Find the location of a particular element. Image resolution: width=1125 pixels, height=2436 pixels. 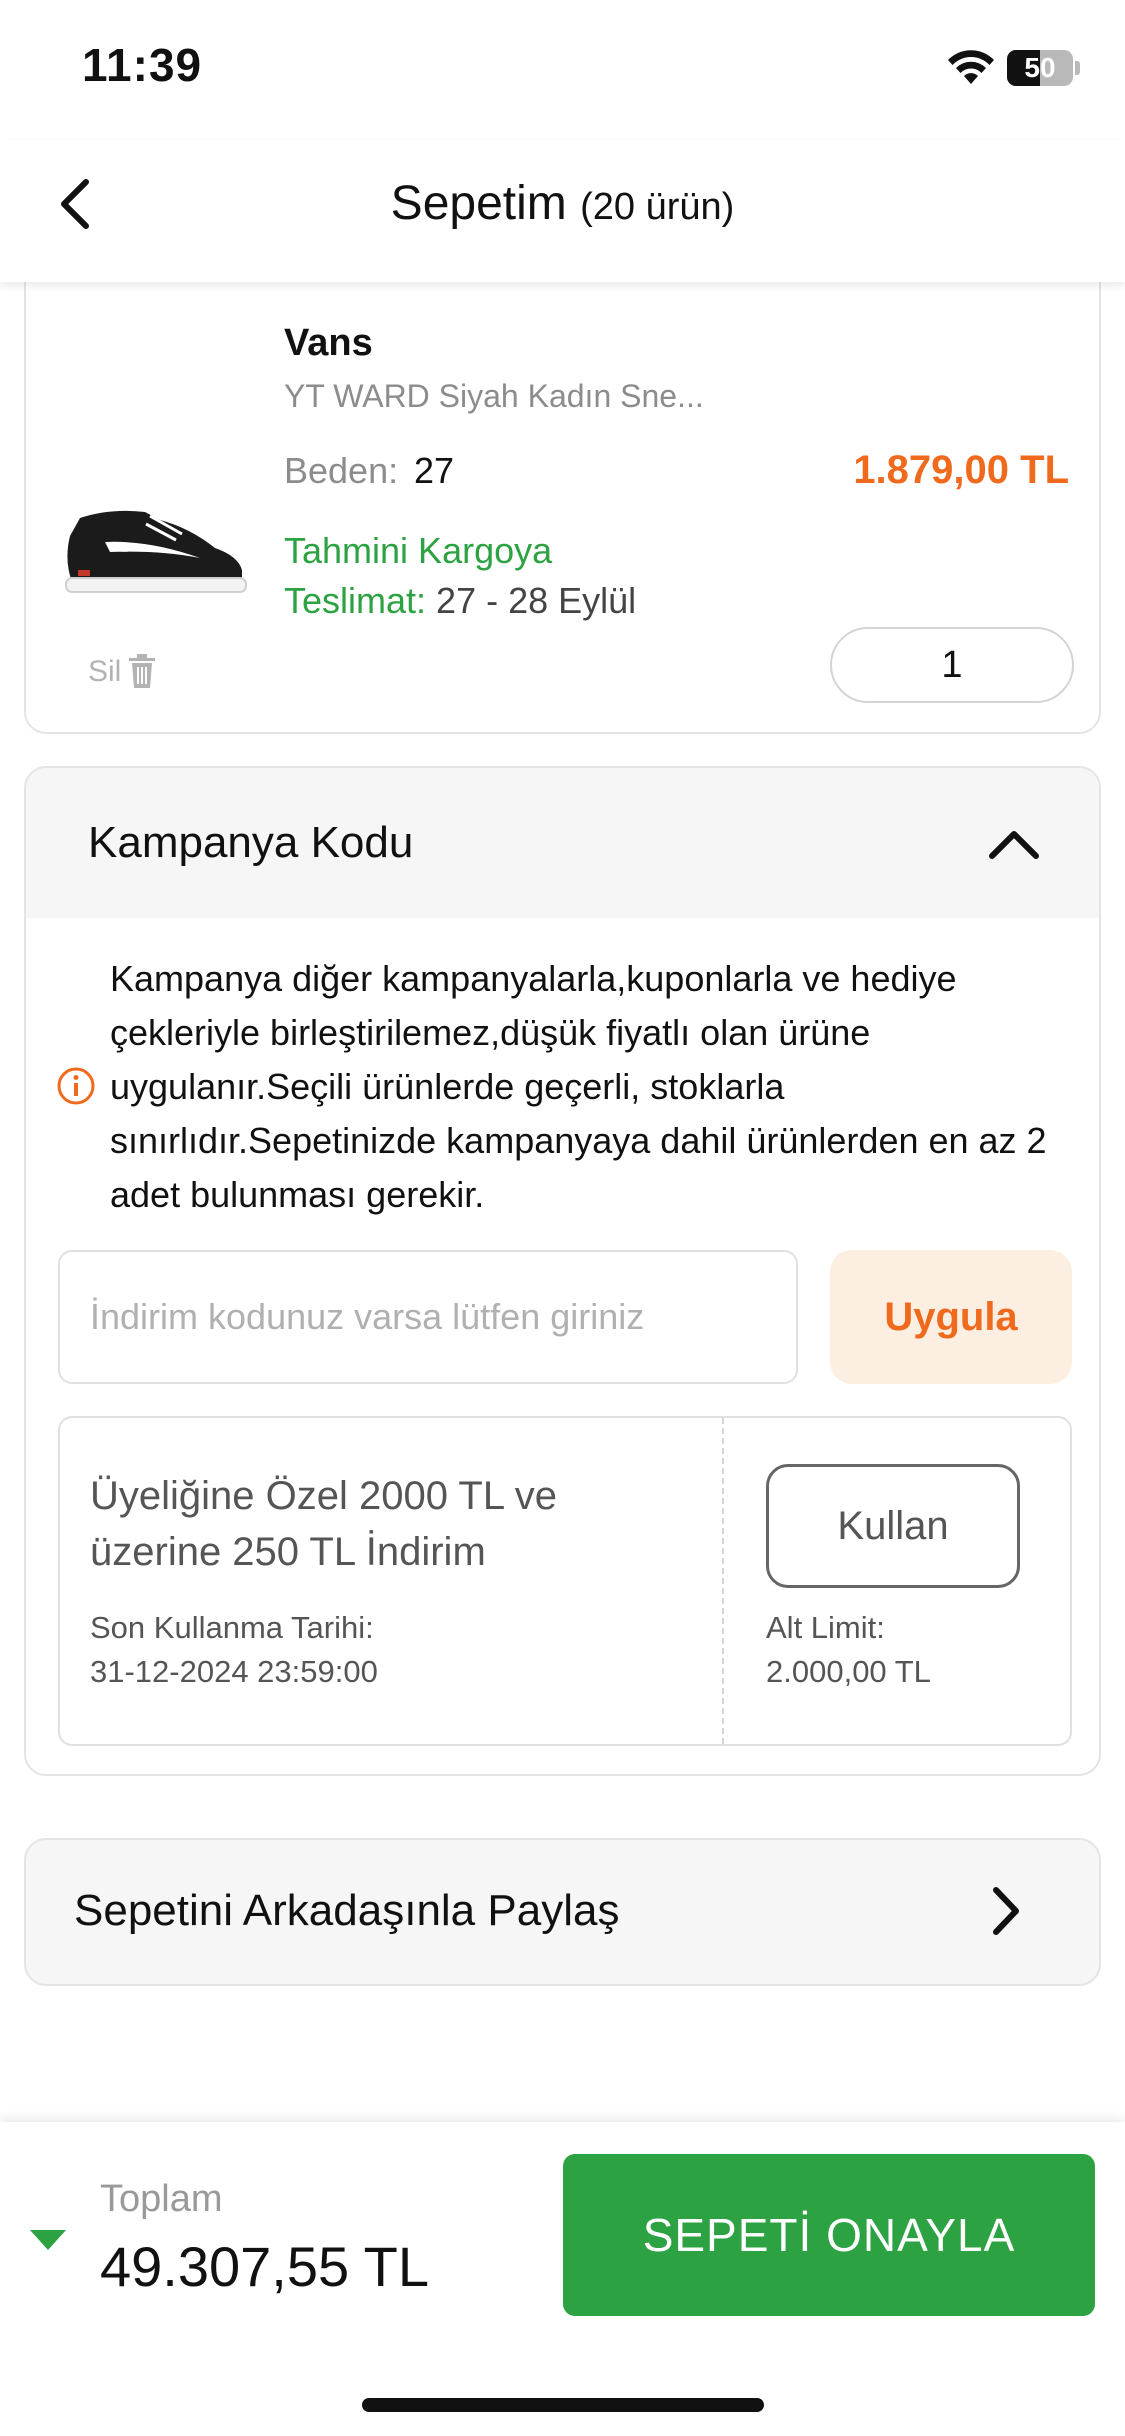

share-cart-label: Sepetini Arkadaşınla Paylaş is located at coordinates (347, 1910).